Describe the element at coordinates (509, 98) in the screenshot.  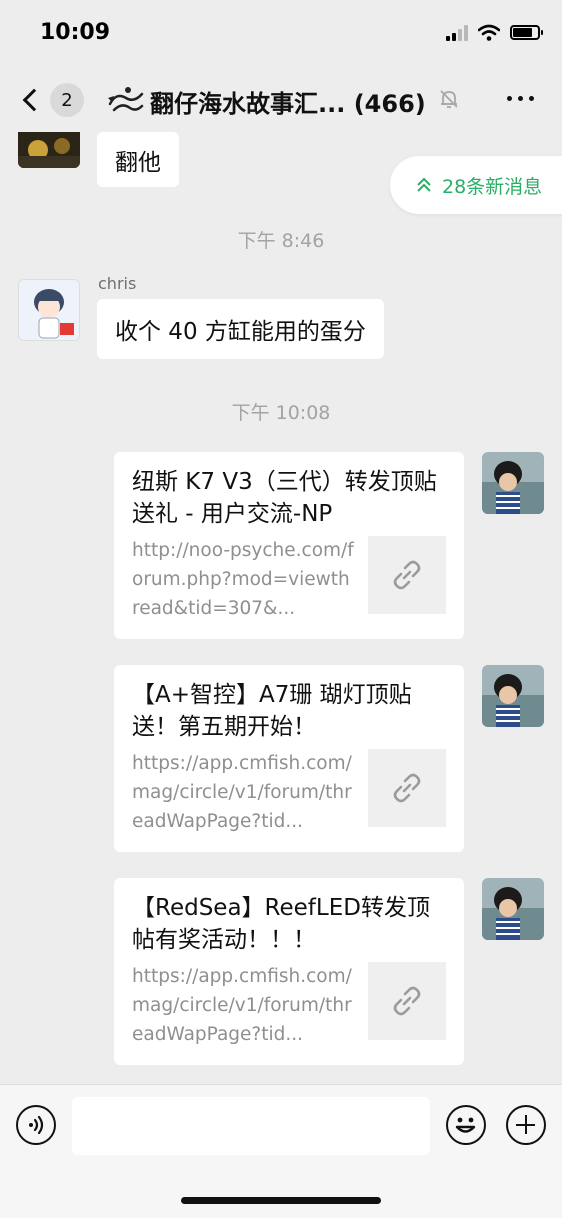
I see `more-dots-icon` at that location.